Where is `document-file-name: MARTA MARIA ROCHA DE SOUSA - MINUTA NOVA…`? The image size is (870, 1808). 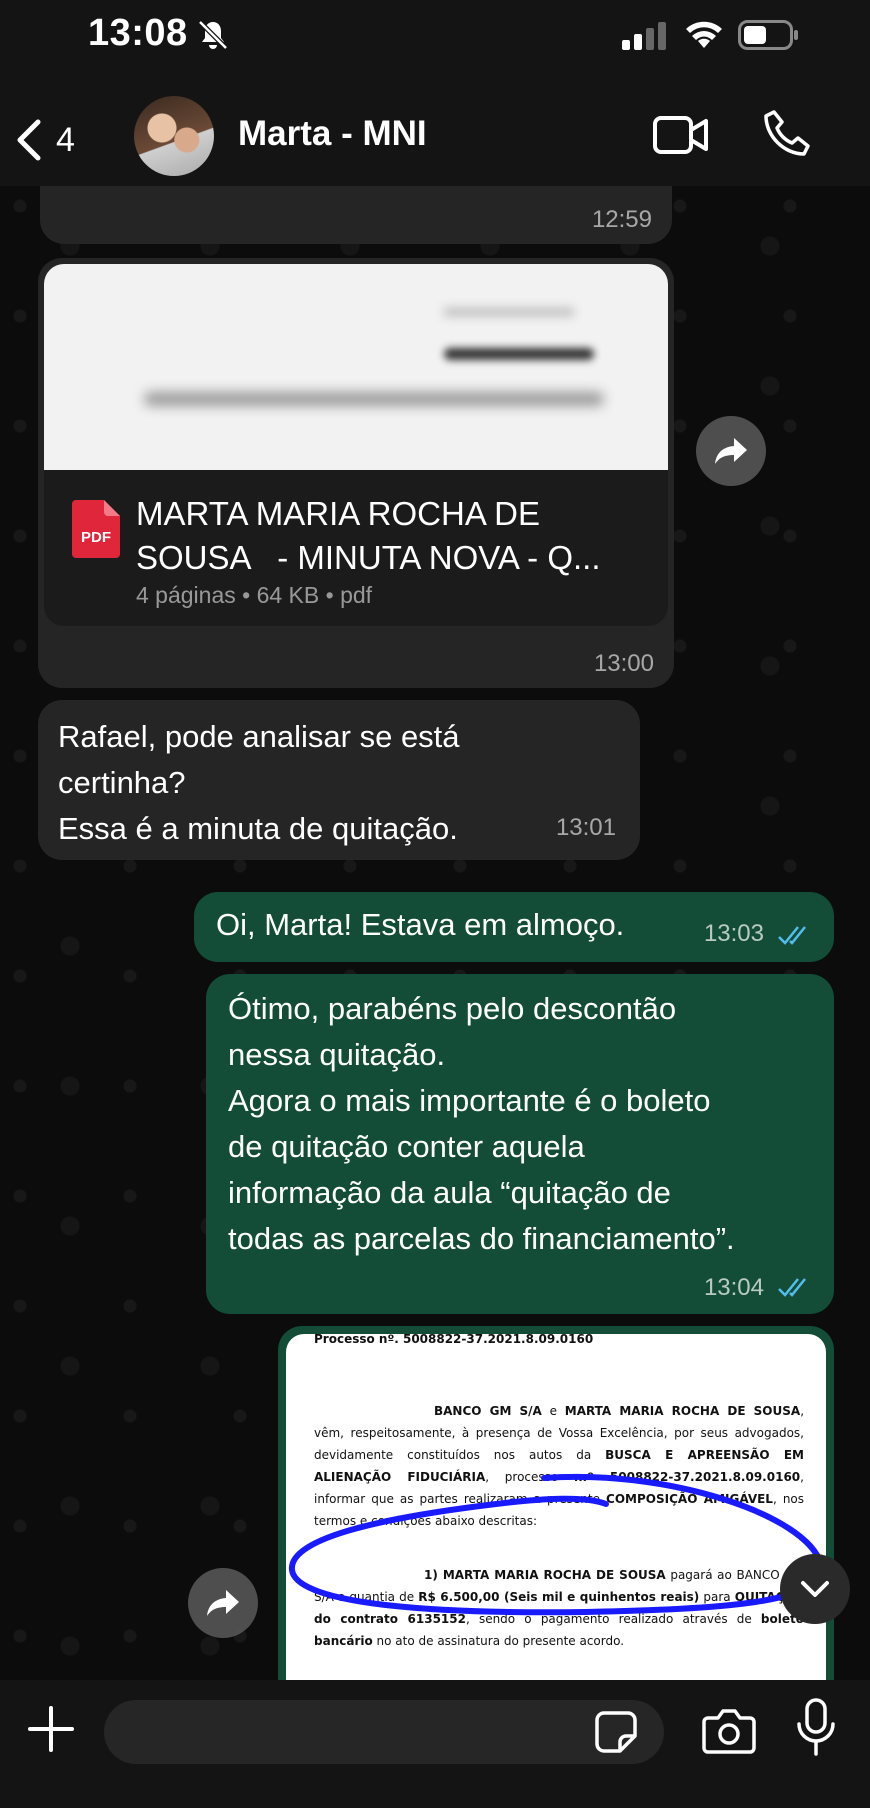
document-file-name: MARTA MARIA ROCHA DE SOUSA - MINUTA NOVA… is located at coordinates (368, 535).